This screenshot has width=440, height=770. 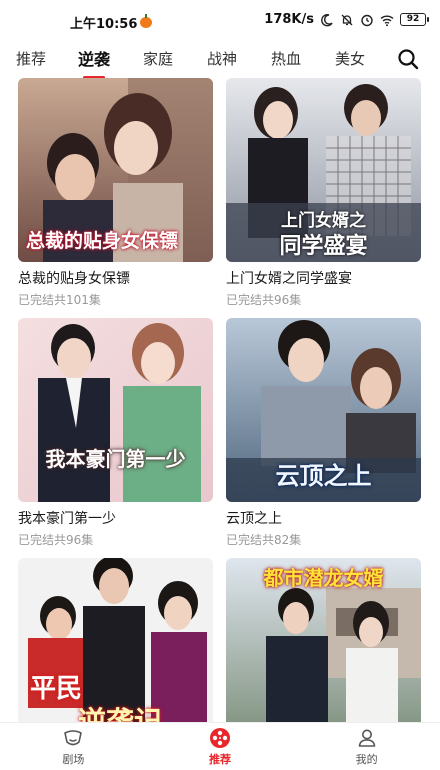 I want to click on drama-card: 我本豪门第一少 我本豪门第一少 已完结共96集, so click(x=115, y=433).